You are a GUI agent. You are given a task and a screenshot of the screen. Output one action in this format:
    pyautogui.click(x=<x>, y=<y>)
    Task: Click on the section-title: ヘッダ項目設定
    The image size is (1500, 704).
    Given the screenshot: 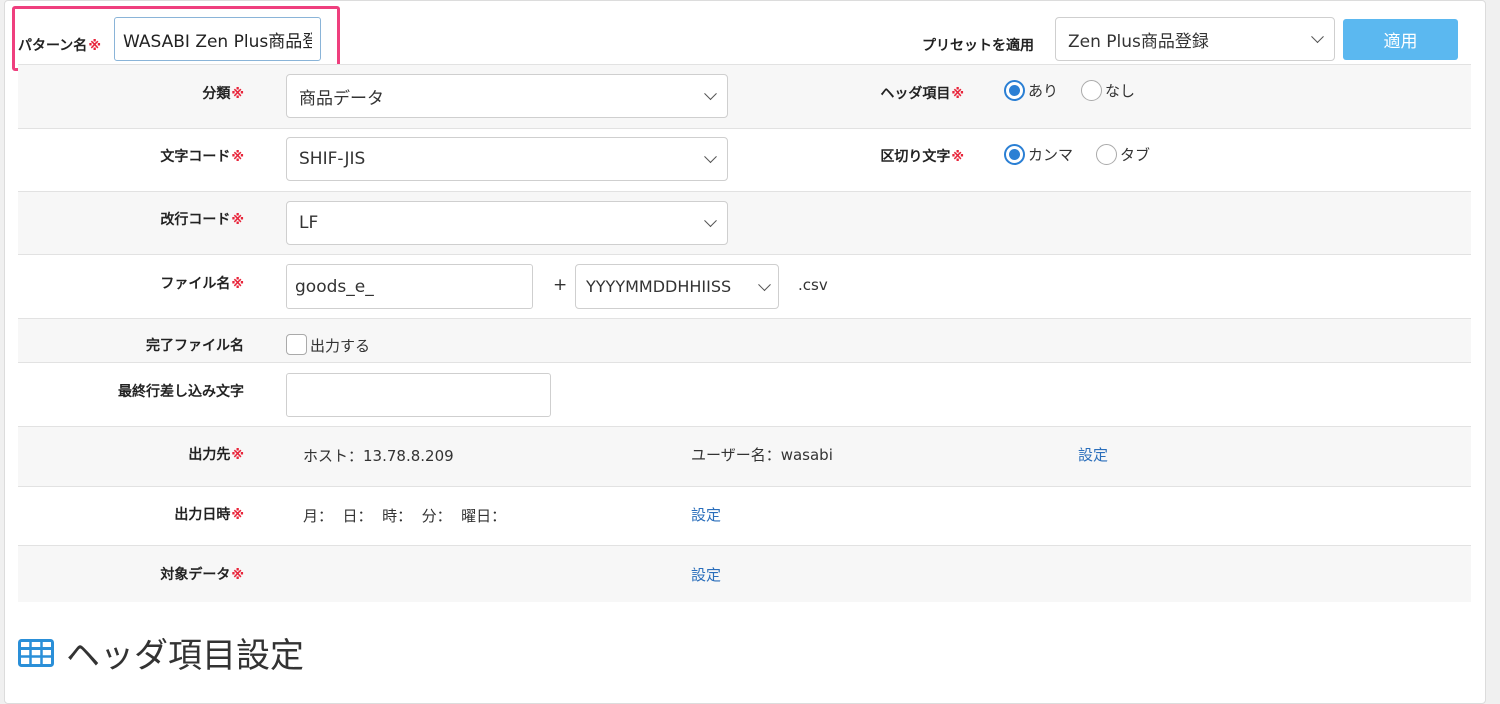 What is the action you would take?
    pyautogui.click(x=185, y=656)
    